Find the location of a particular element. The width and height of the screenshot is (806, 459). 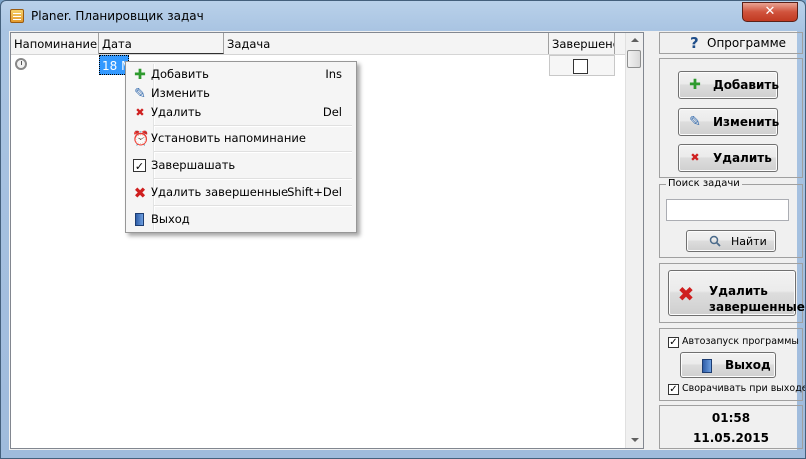

alarm-clock-icon: ⏰ is located at coordinates (141, 139).